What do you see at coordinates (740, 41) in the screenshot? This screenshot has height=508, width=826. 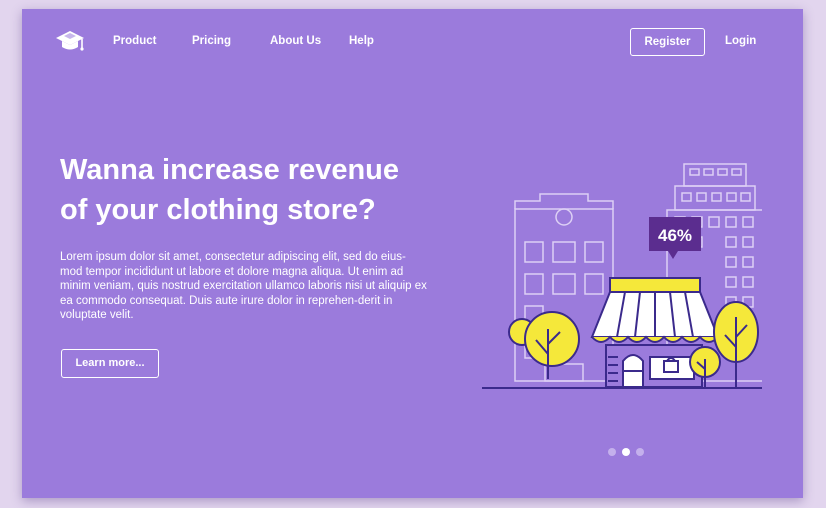 I see `login-link: Login` at bounding box center [740, 41].